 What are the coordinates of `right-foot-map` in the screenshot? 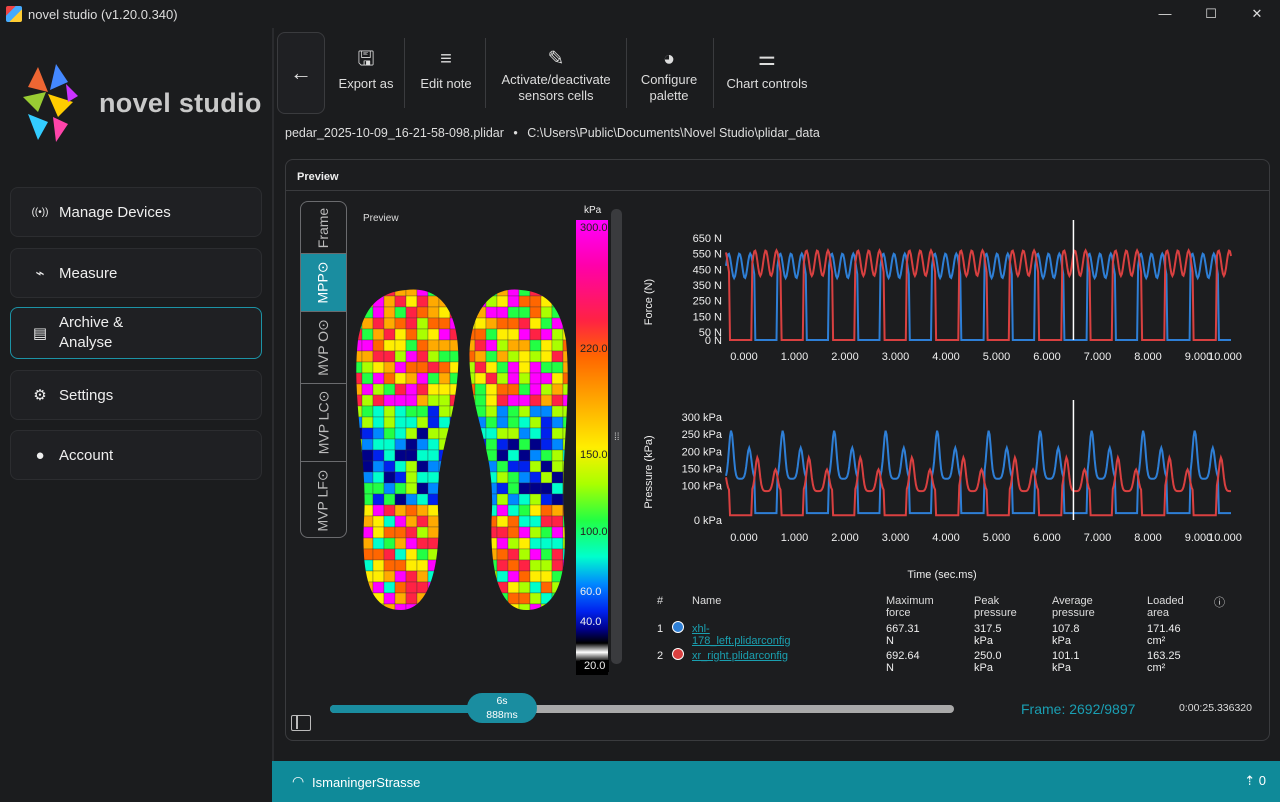 It's located at (518, 449).